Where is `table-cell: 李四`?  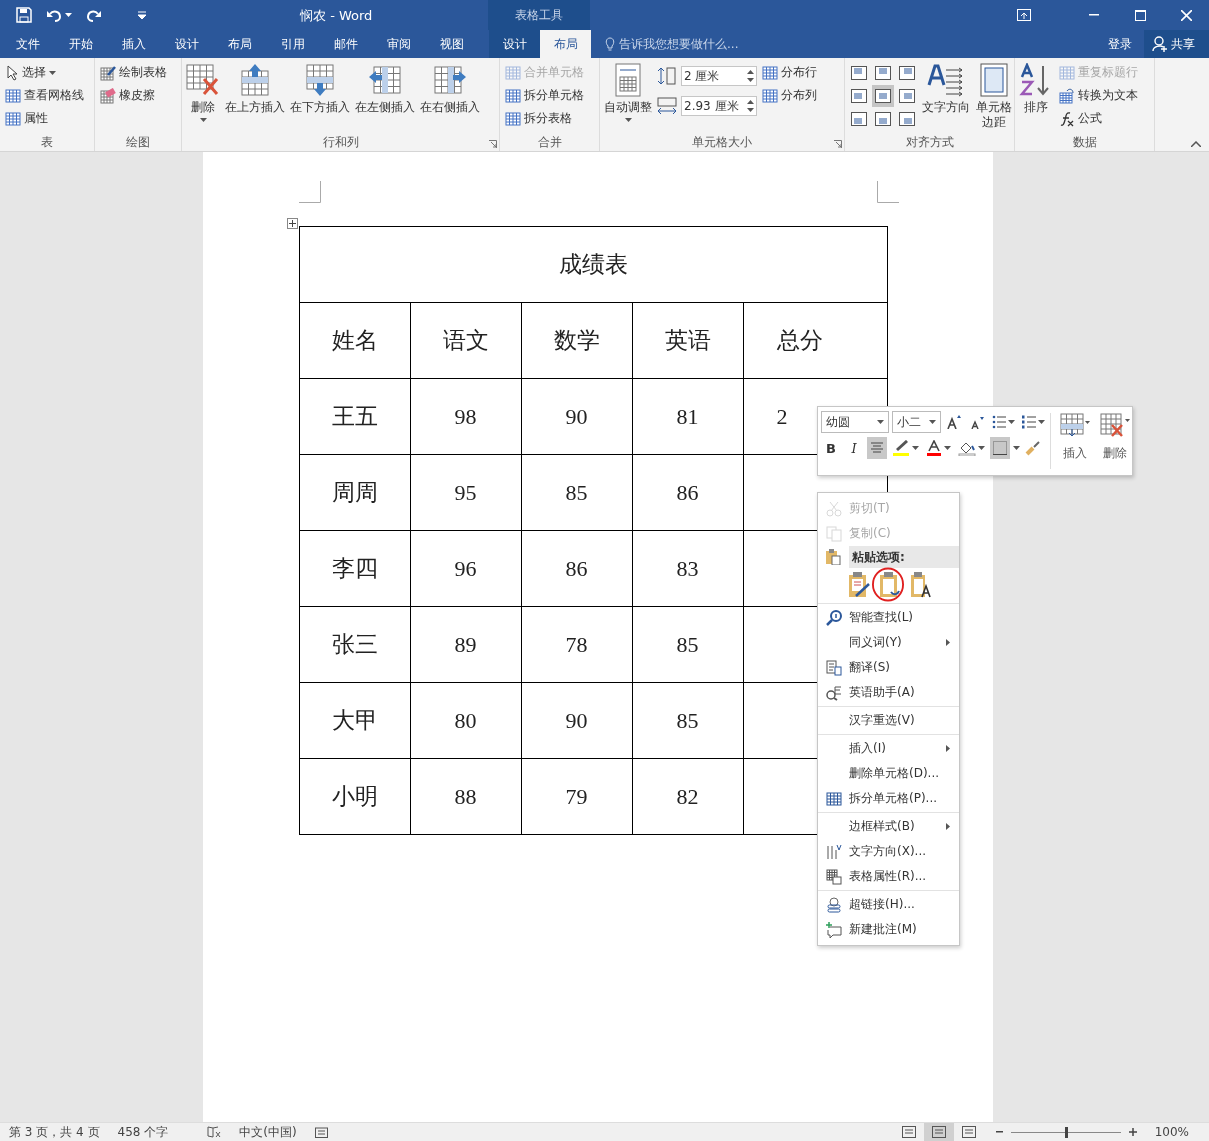
table-cell: 李四 is located at coordinates (354, 568).